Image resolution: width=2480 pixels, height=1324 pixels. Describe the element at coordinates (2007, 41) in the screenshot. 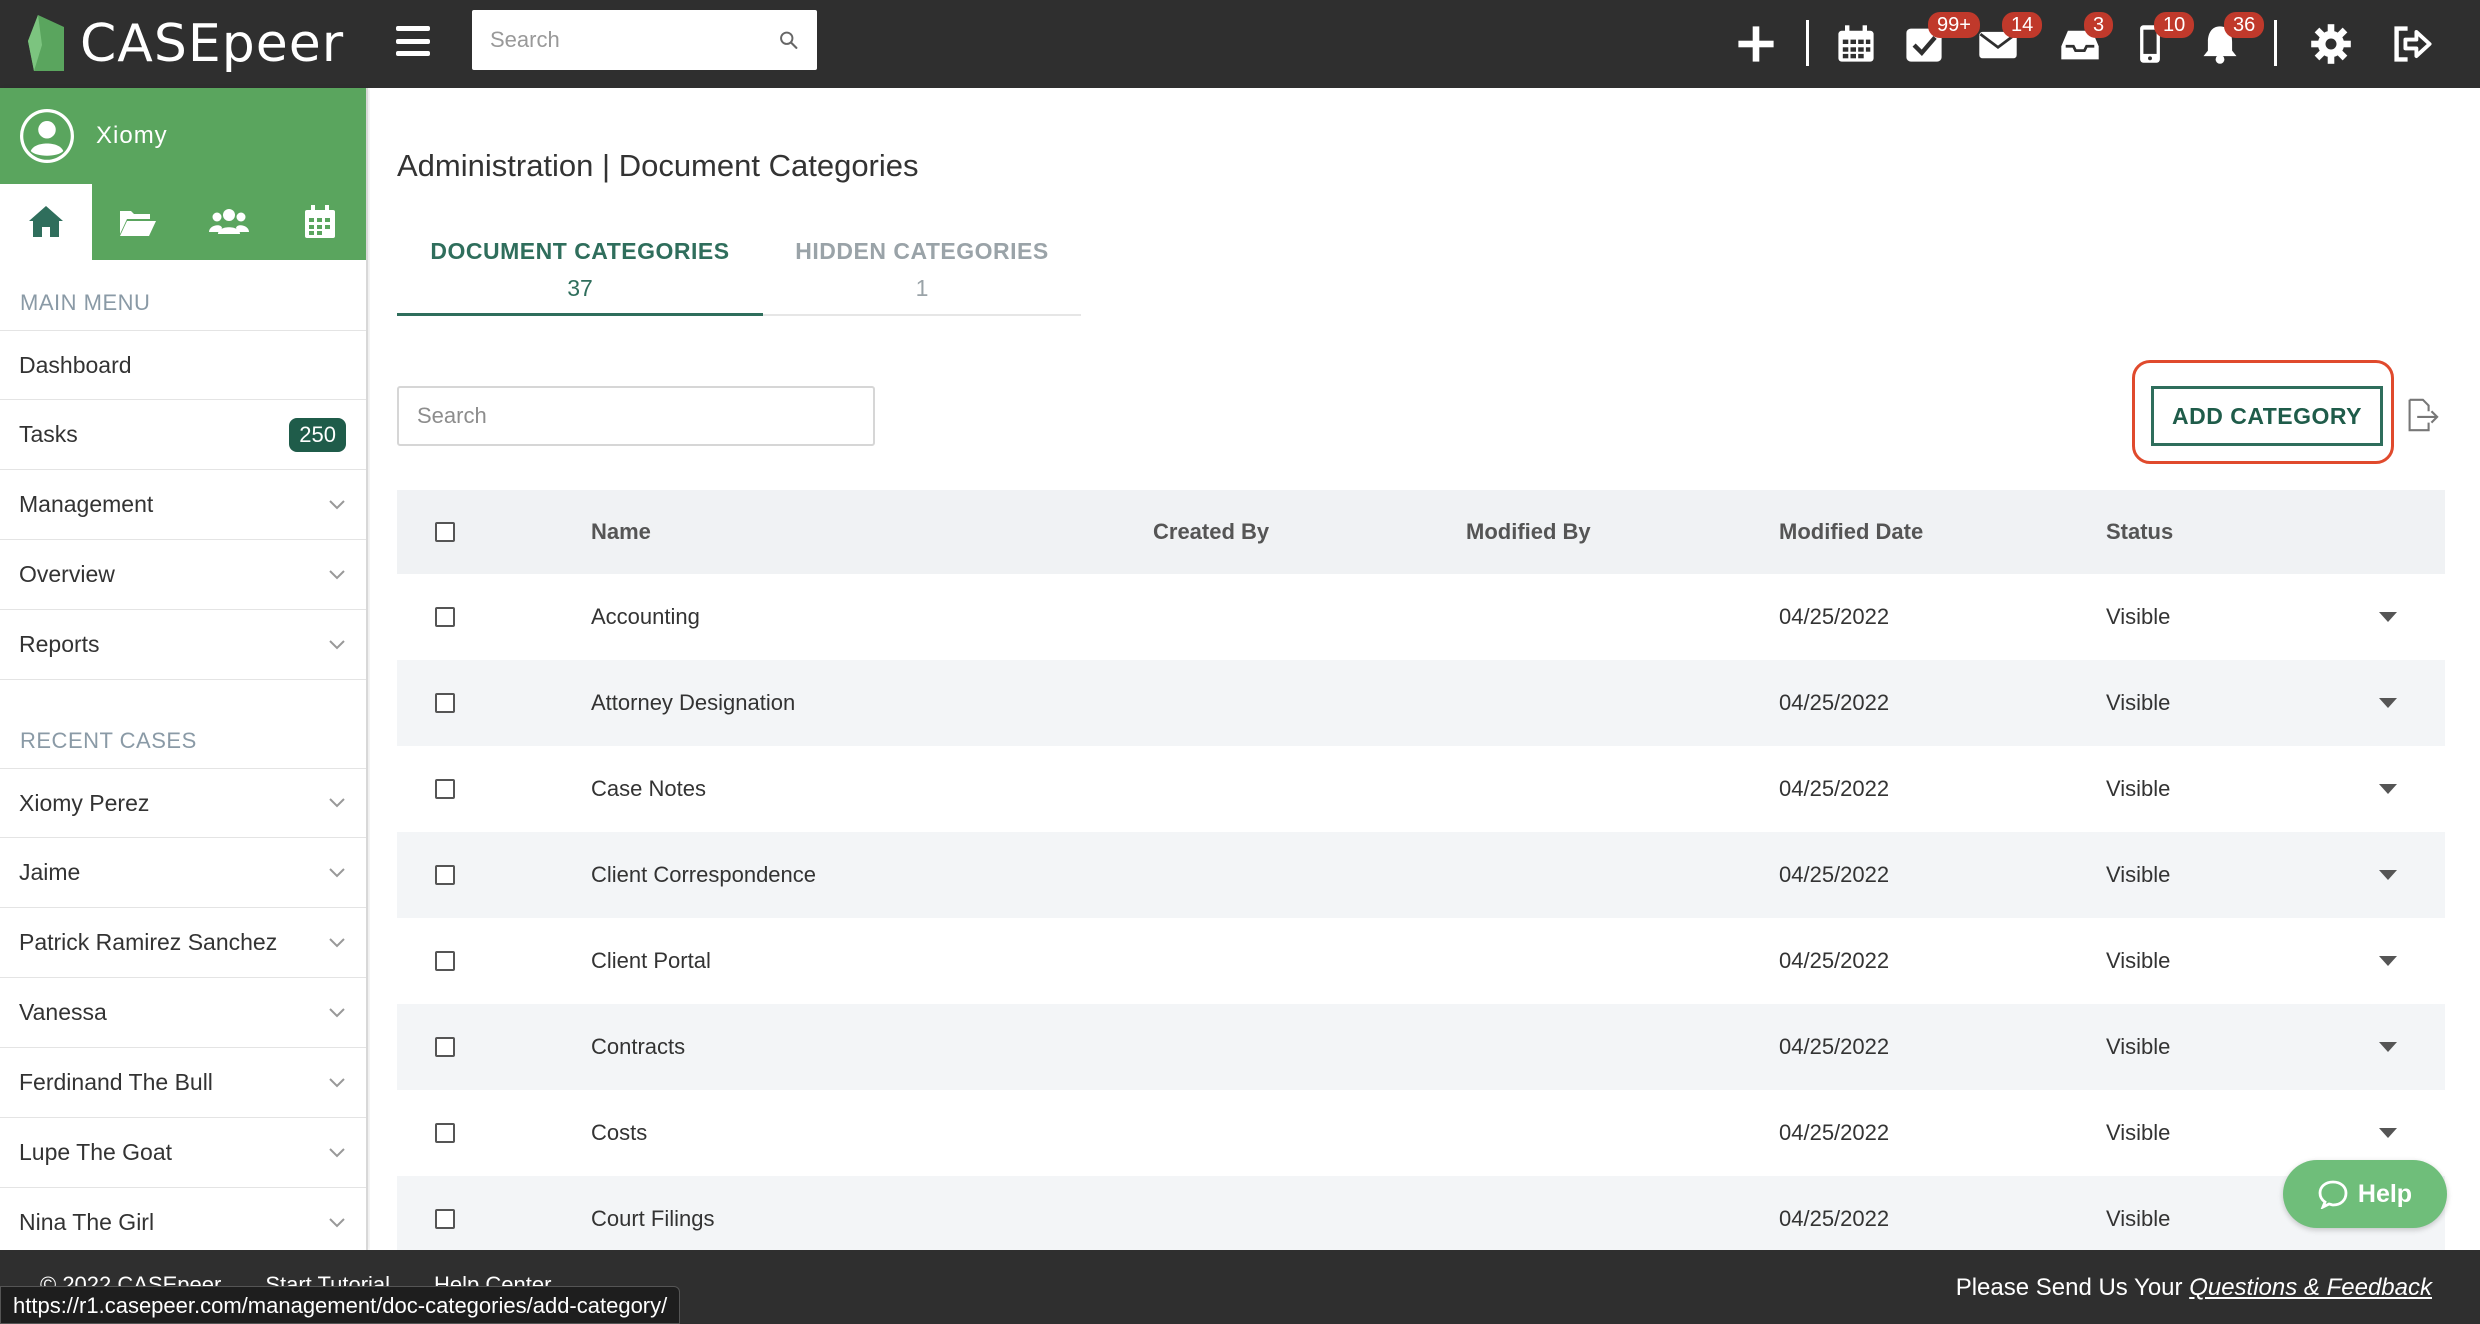

I see `mail-icon: 14` at that location.